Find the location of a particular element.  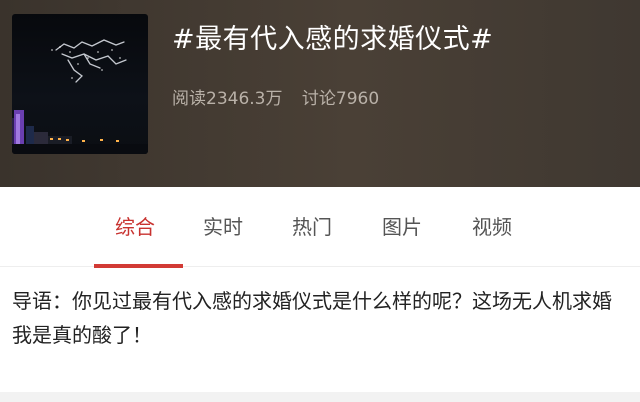

active-tab-indicator is located at coordinates (138, 266).